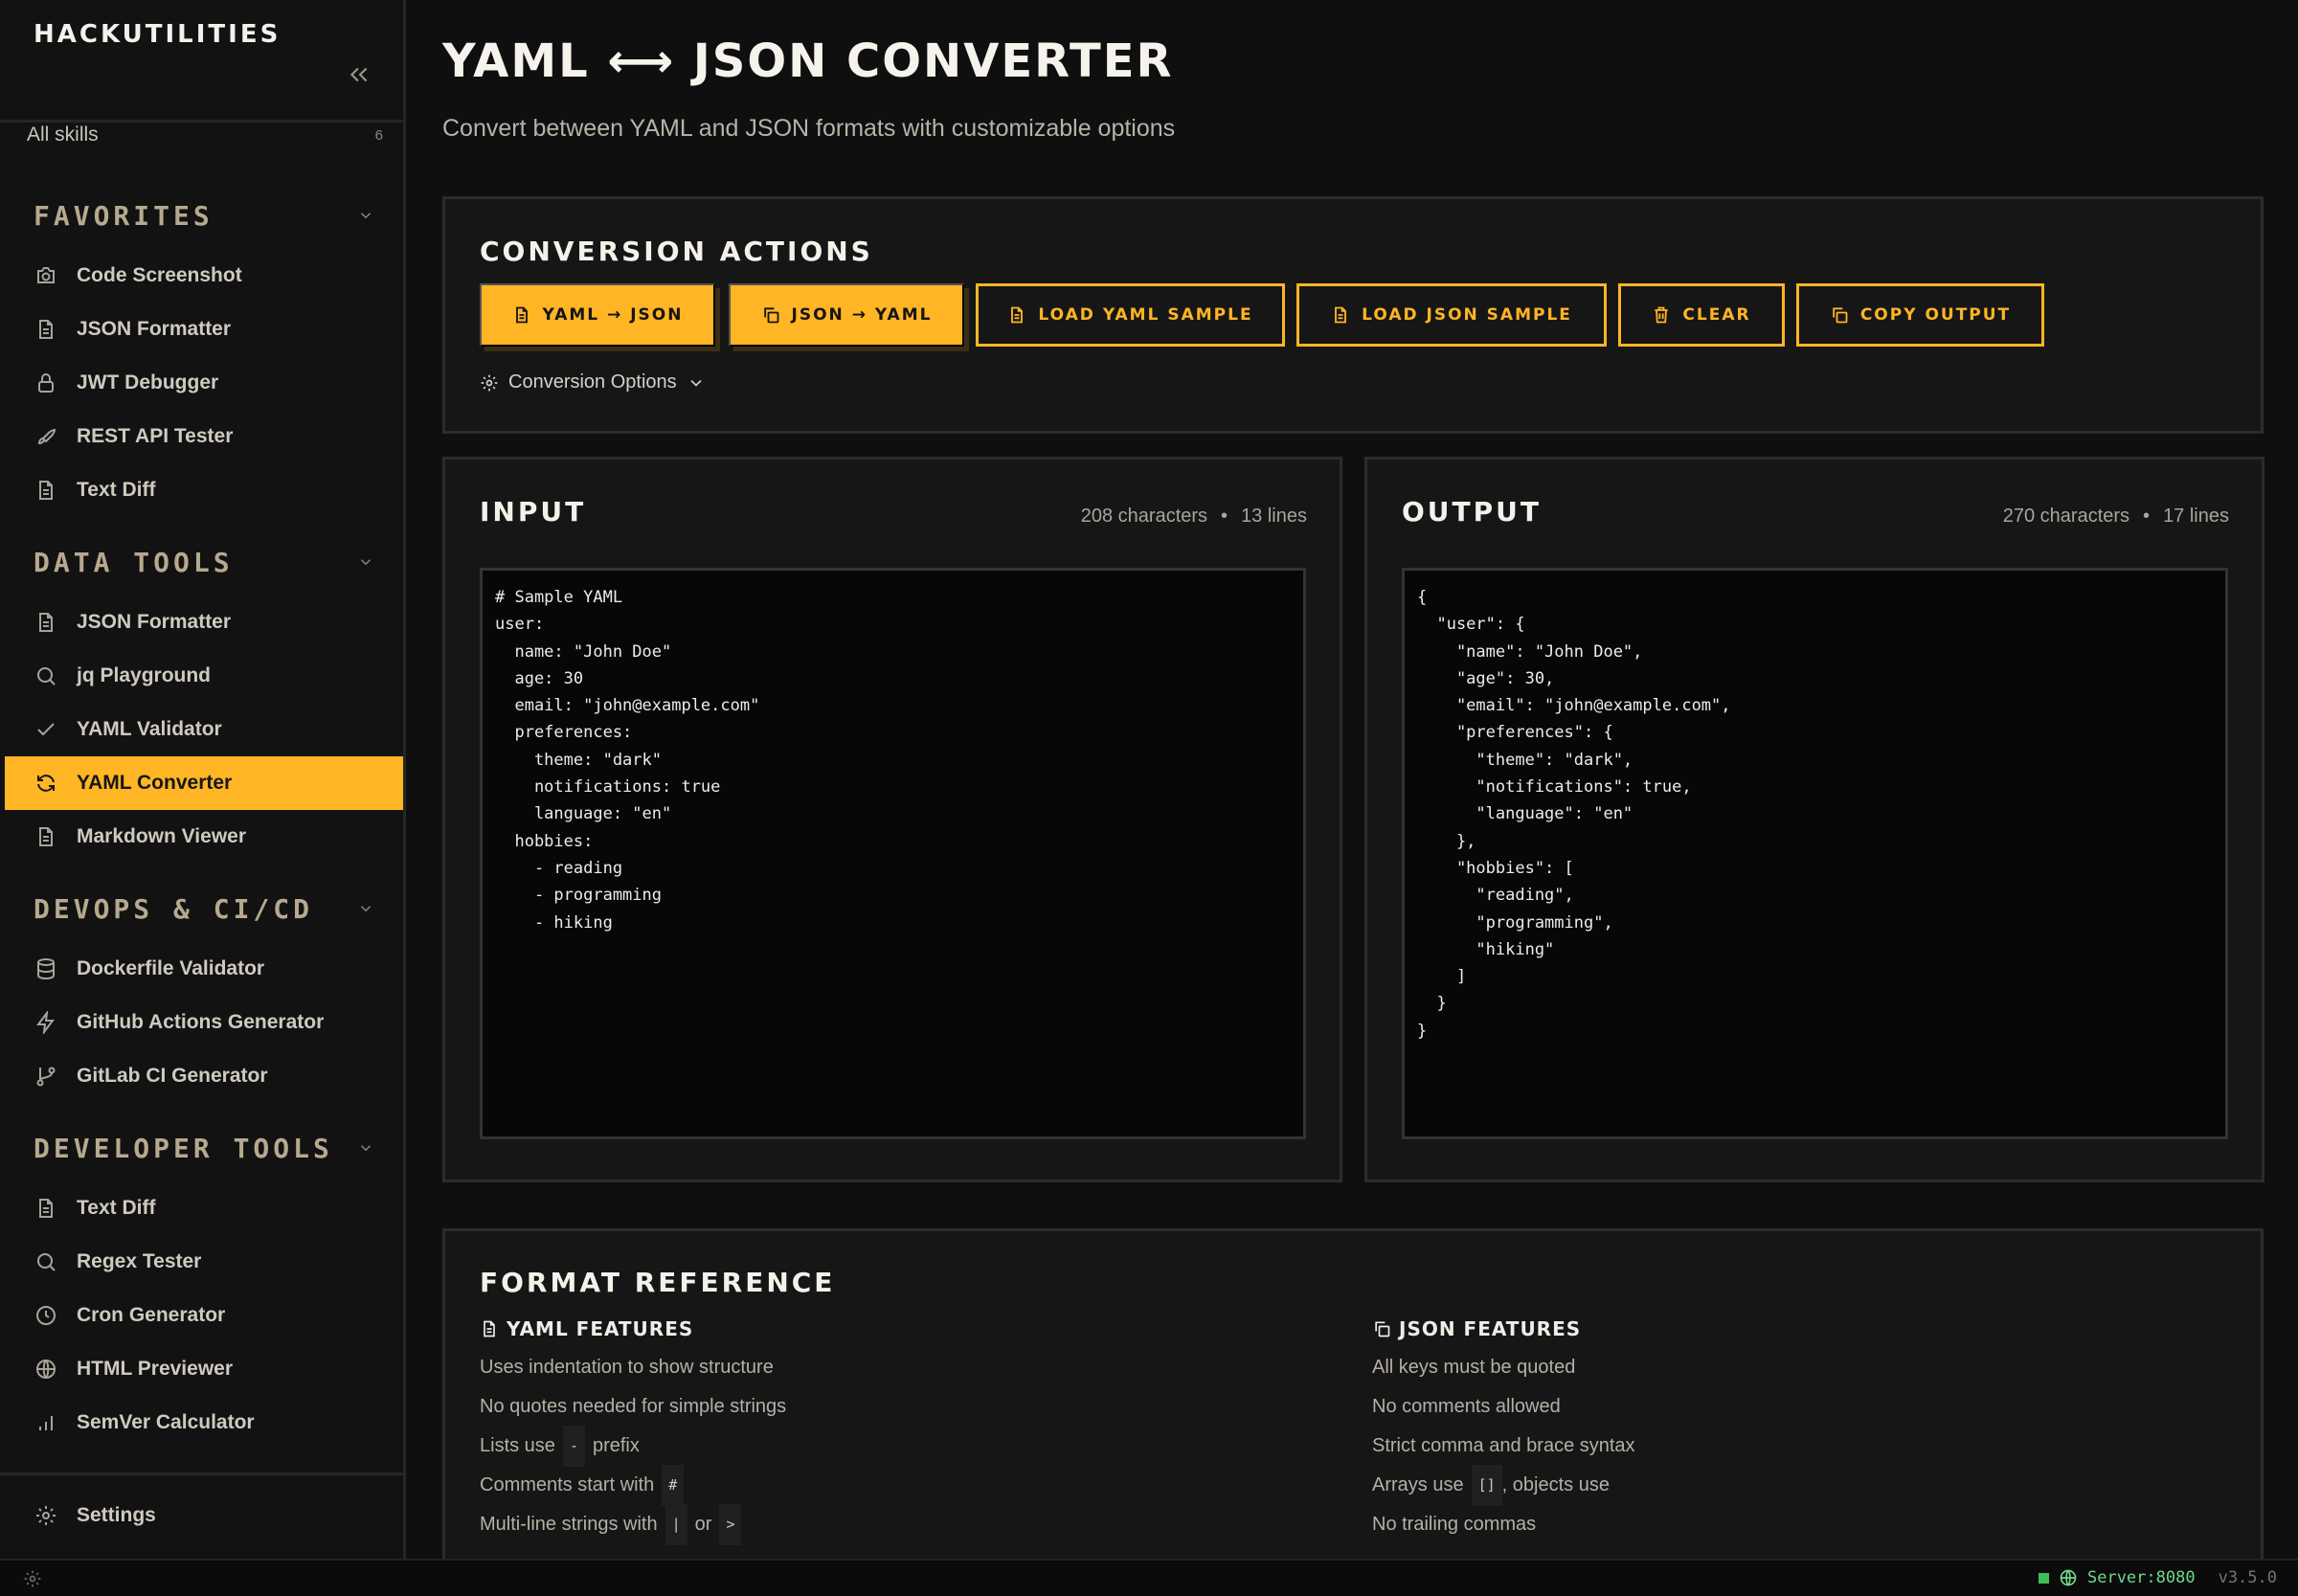  What do you see at coordinates (204, 1315) in the screenshot?
I see `sidebar-item-cron-generator: Cron Generator` at bounding box center [204, 1315].